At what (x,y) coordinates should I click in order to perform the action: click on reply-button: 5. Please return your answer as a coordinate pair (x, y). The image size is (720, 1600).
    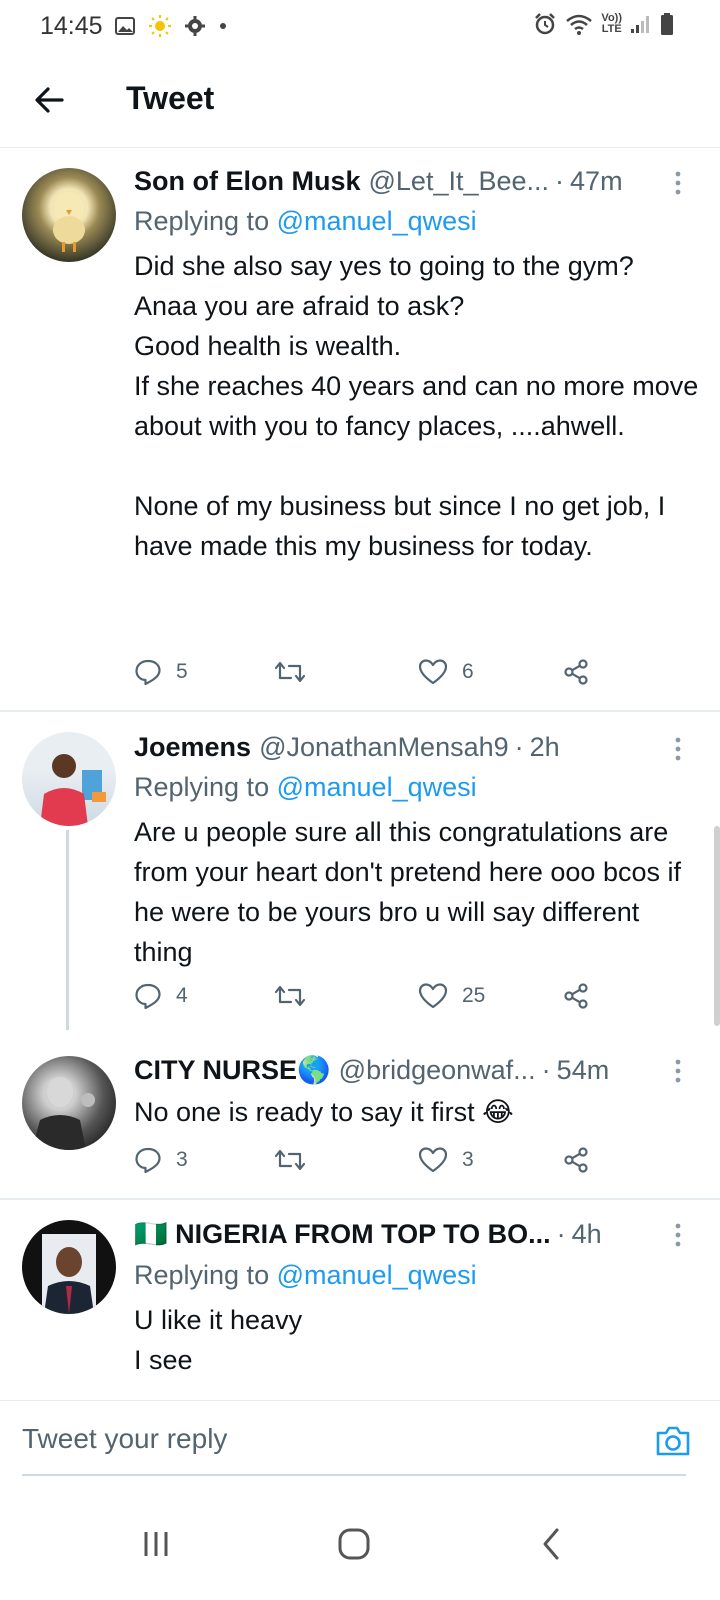
    Looking at the image, I should click on (161, 672).